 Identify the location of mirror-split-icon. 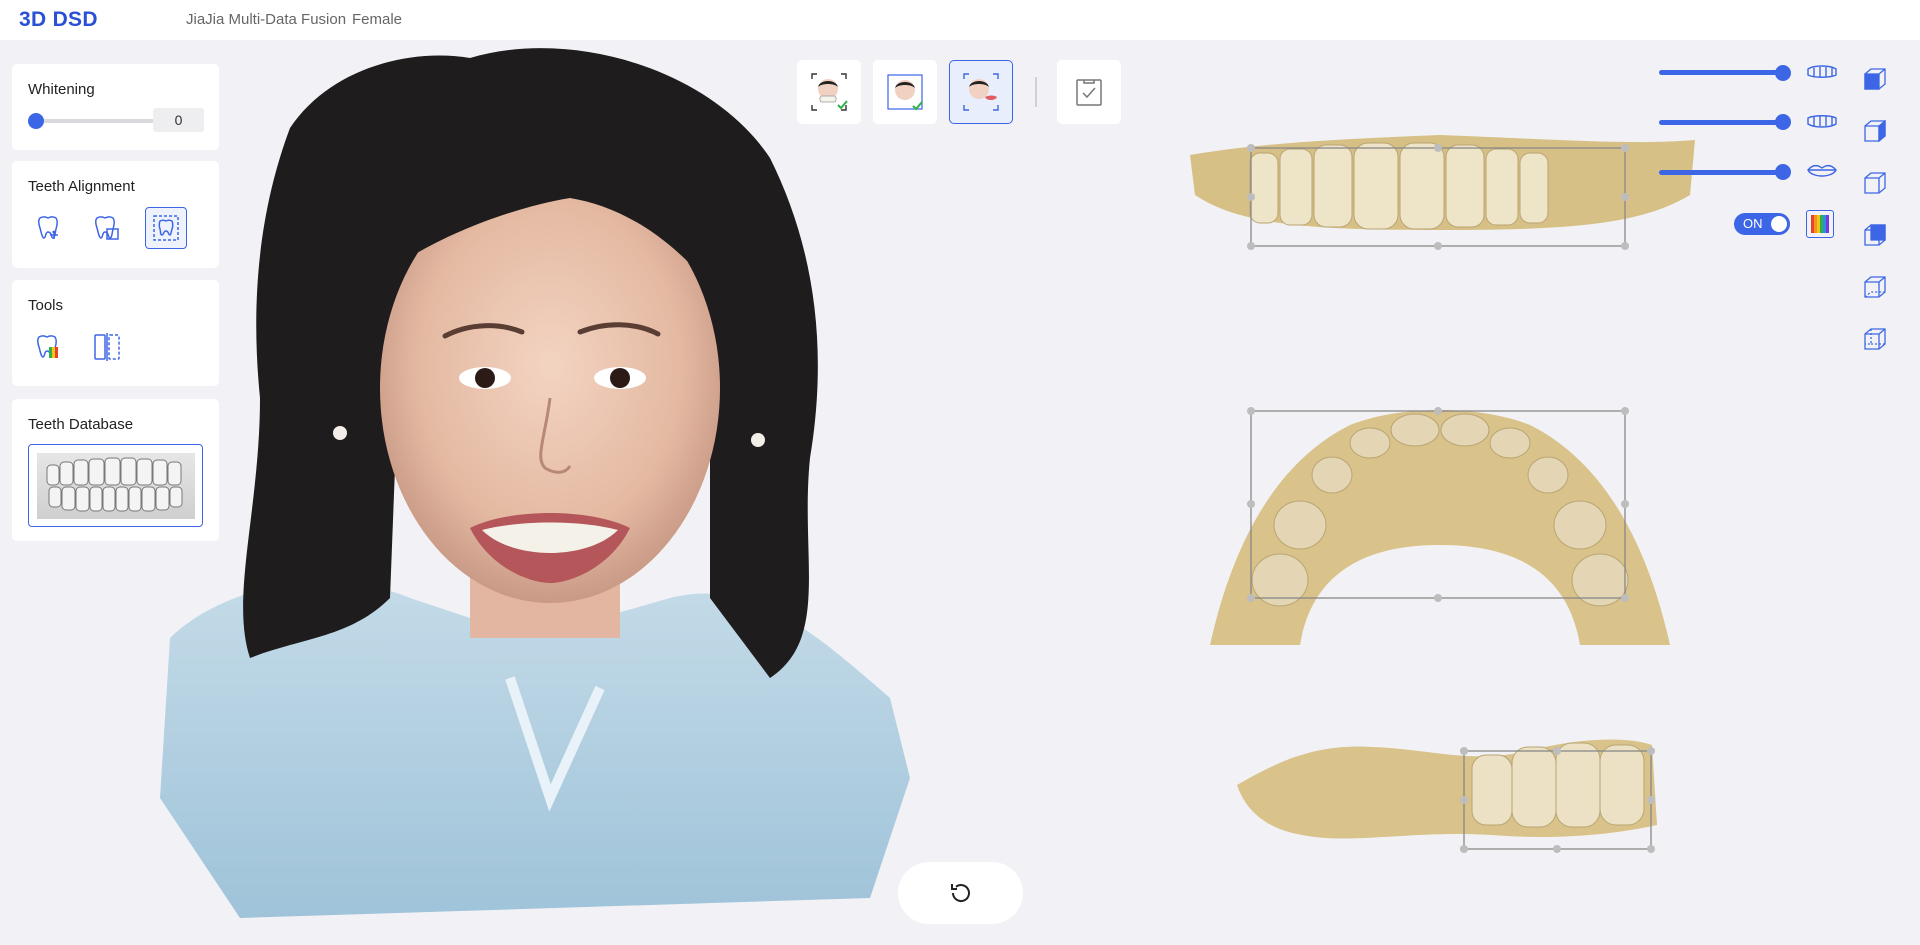
(107, 347).